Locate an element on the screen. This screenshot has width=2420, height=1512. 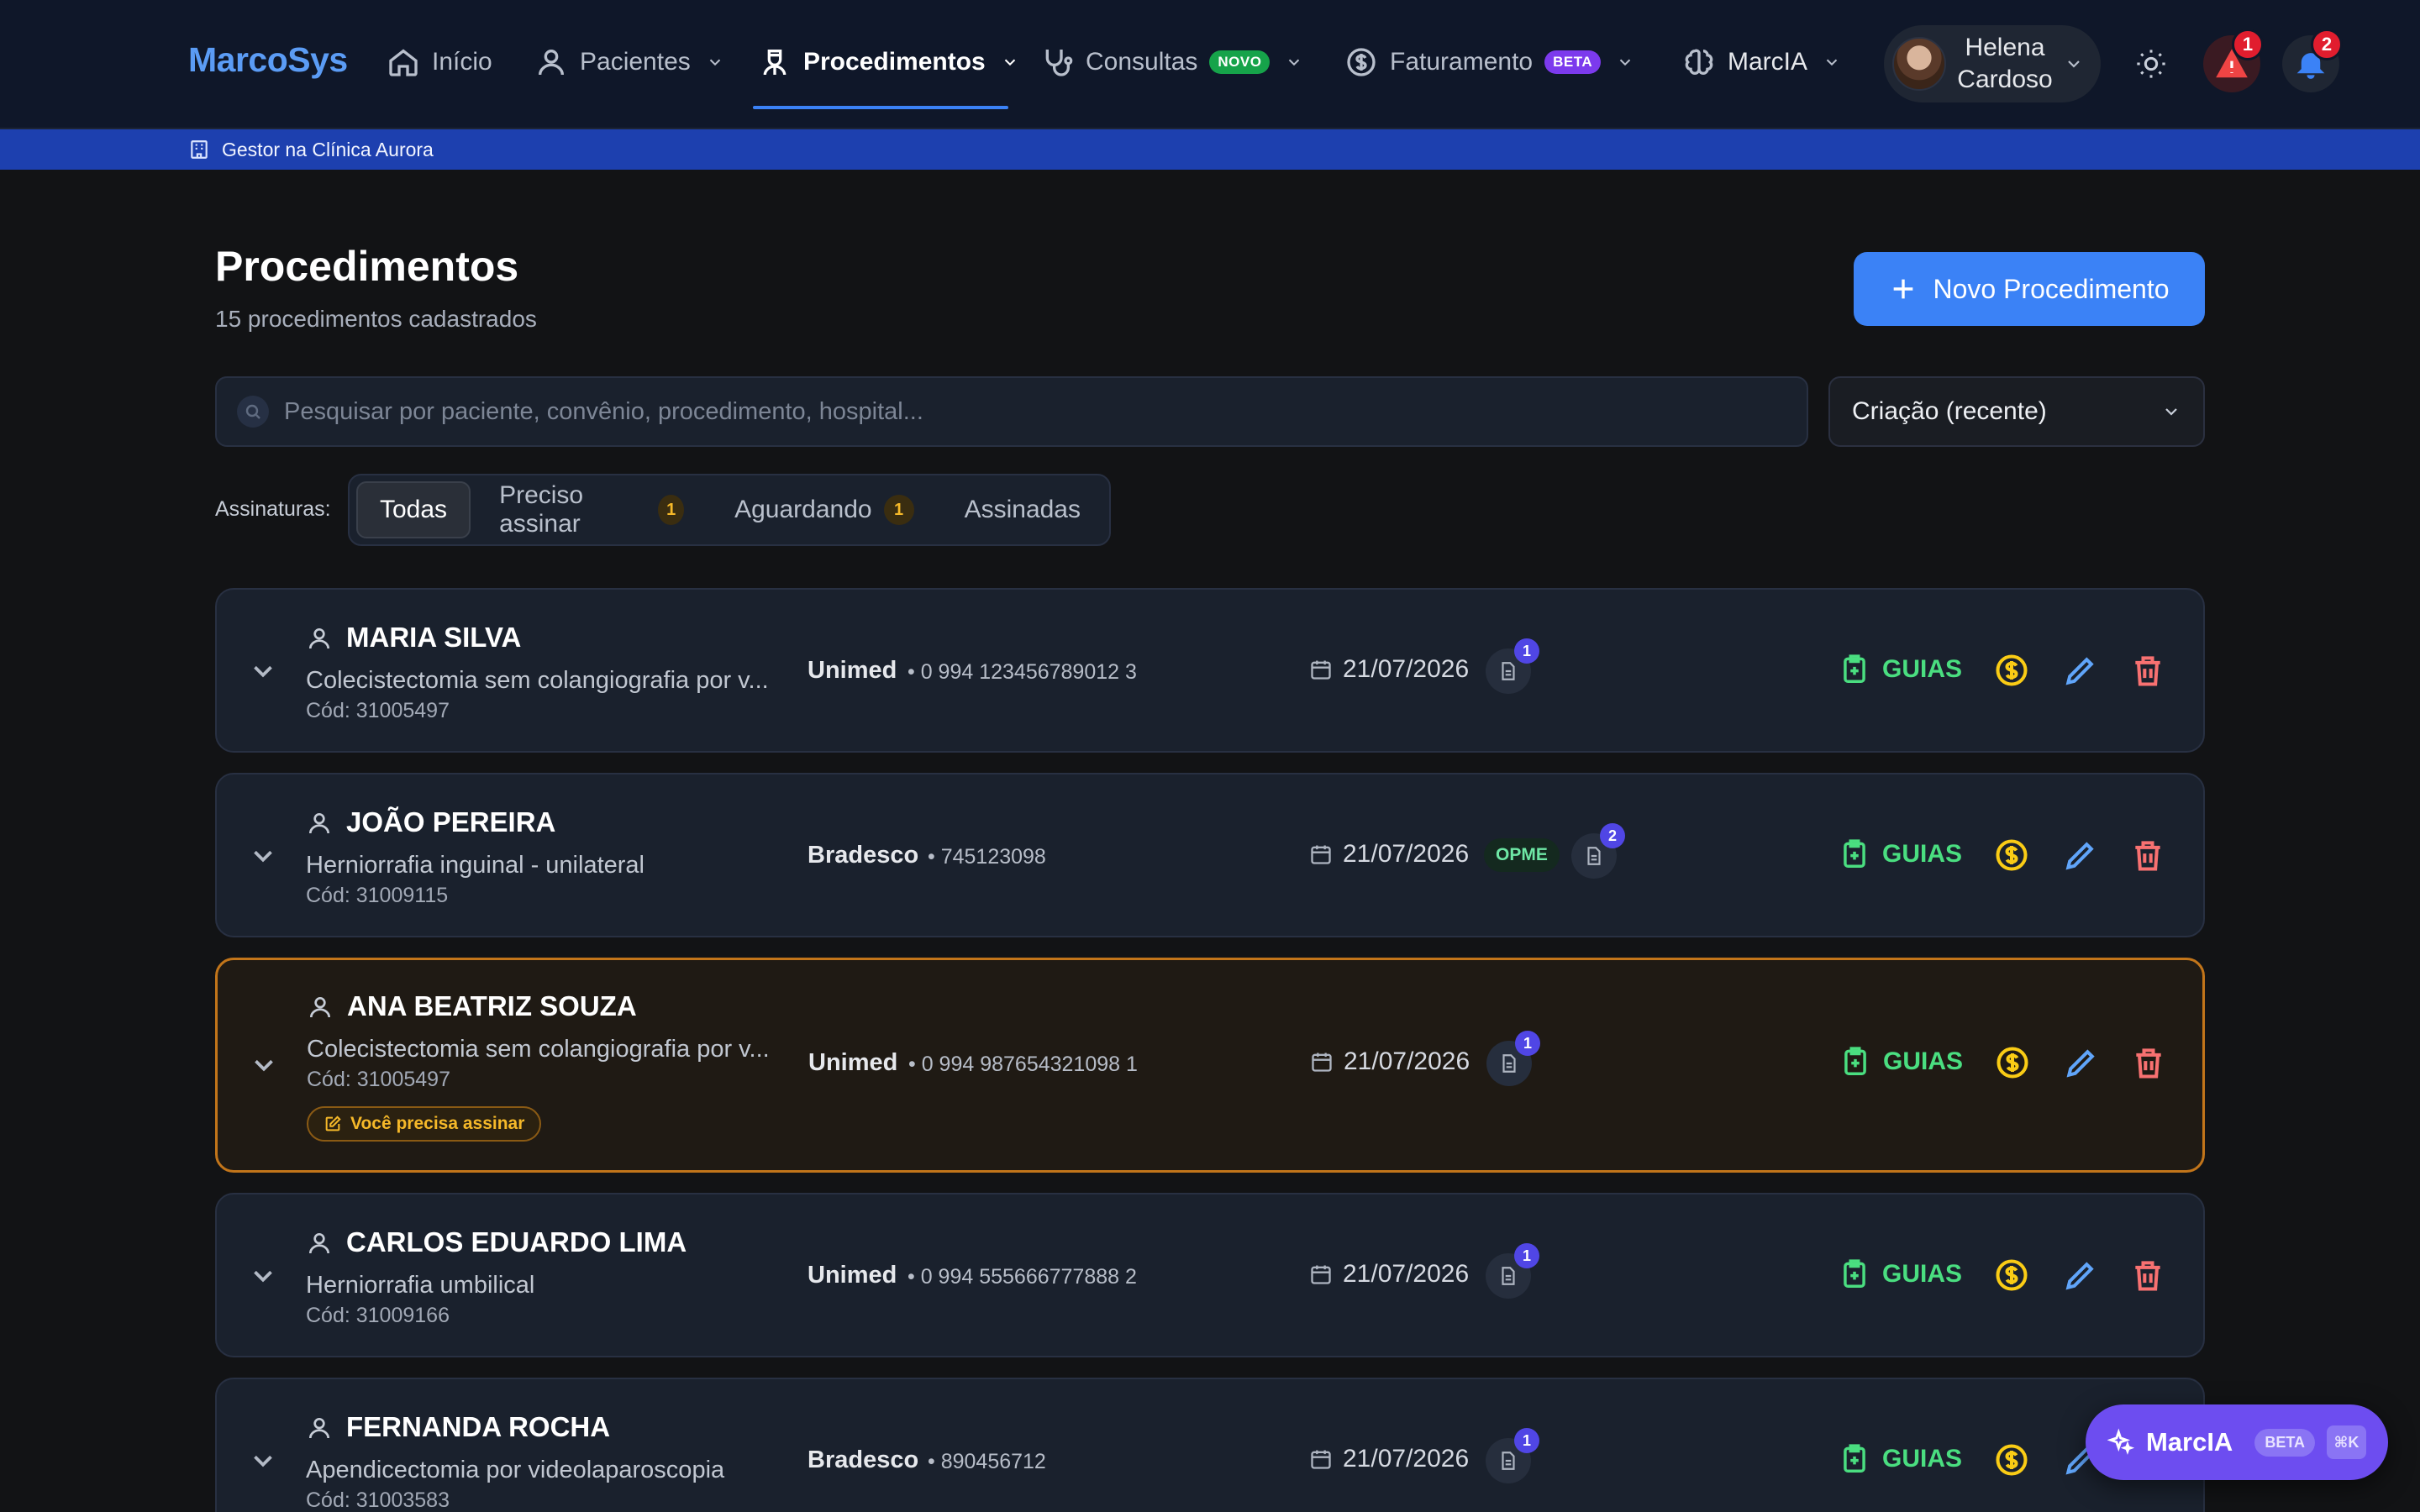
sort-select: Criação (recente) is located at coordinates (2016, 411).